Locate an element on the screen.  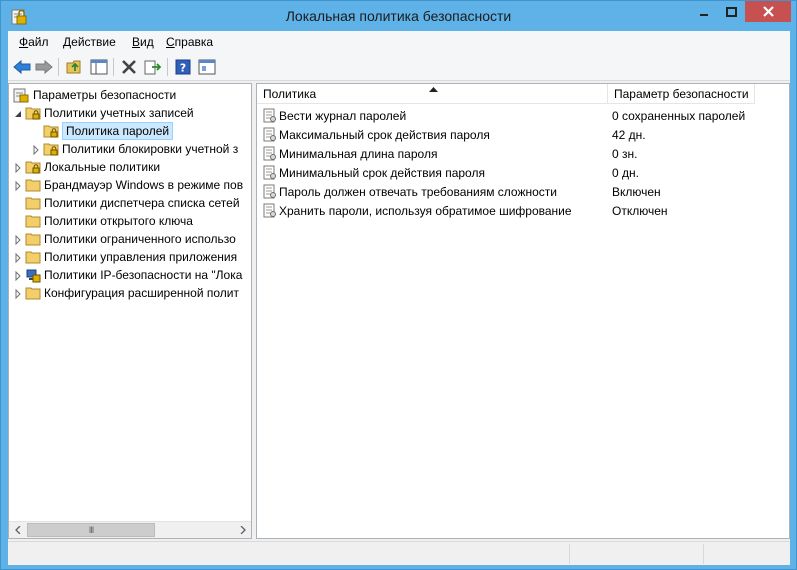
column-header-setting-label: Параметр безопасности is located at coordinates (681, 94).